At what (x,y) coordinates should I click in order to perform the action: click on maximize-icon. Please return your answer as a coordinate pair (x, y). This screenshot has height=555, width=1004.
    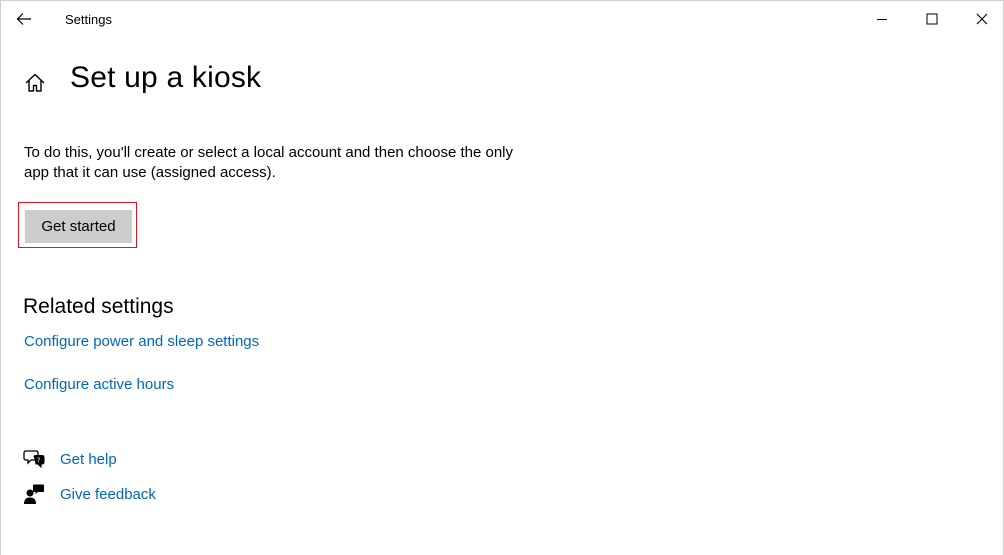
    Looking at the image, I should click on (932, 19).